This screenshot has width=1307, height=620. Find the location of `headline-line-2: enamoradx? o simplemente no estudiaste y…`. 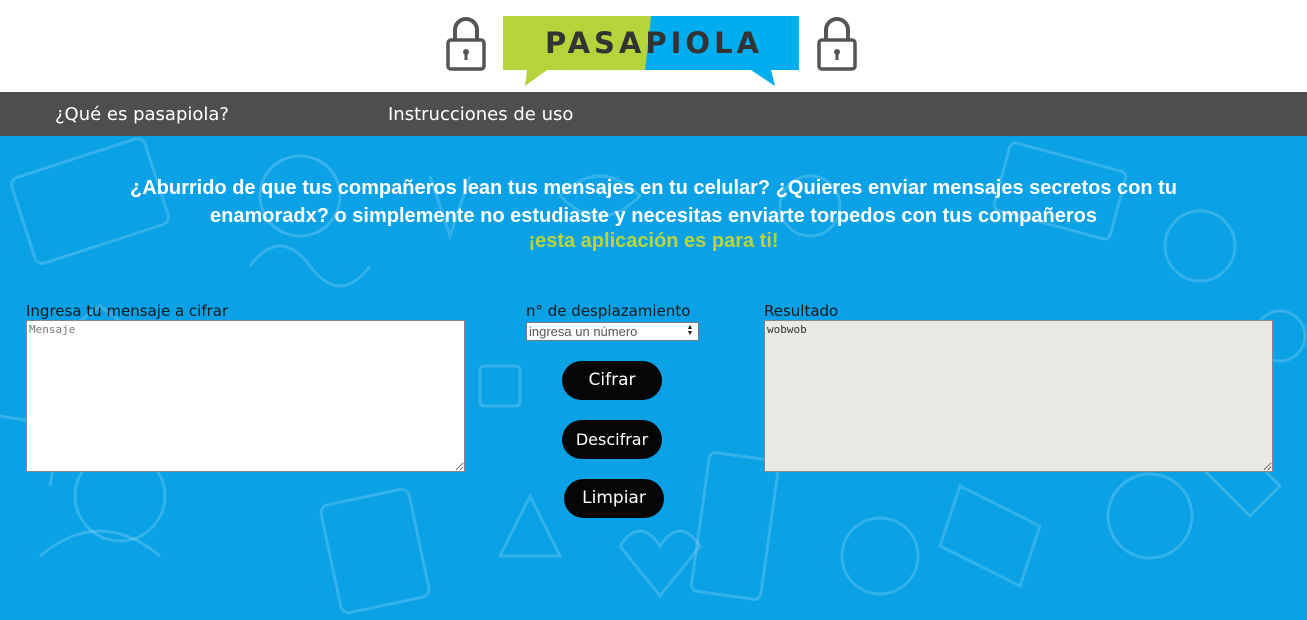

headline-line-2: enamoradx? o simplemente no estudiaste y… is located at coordinates (653, 216).